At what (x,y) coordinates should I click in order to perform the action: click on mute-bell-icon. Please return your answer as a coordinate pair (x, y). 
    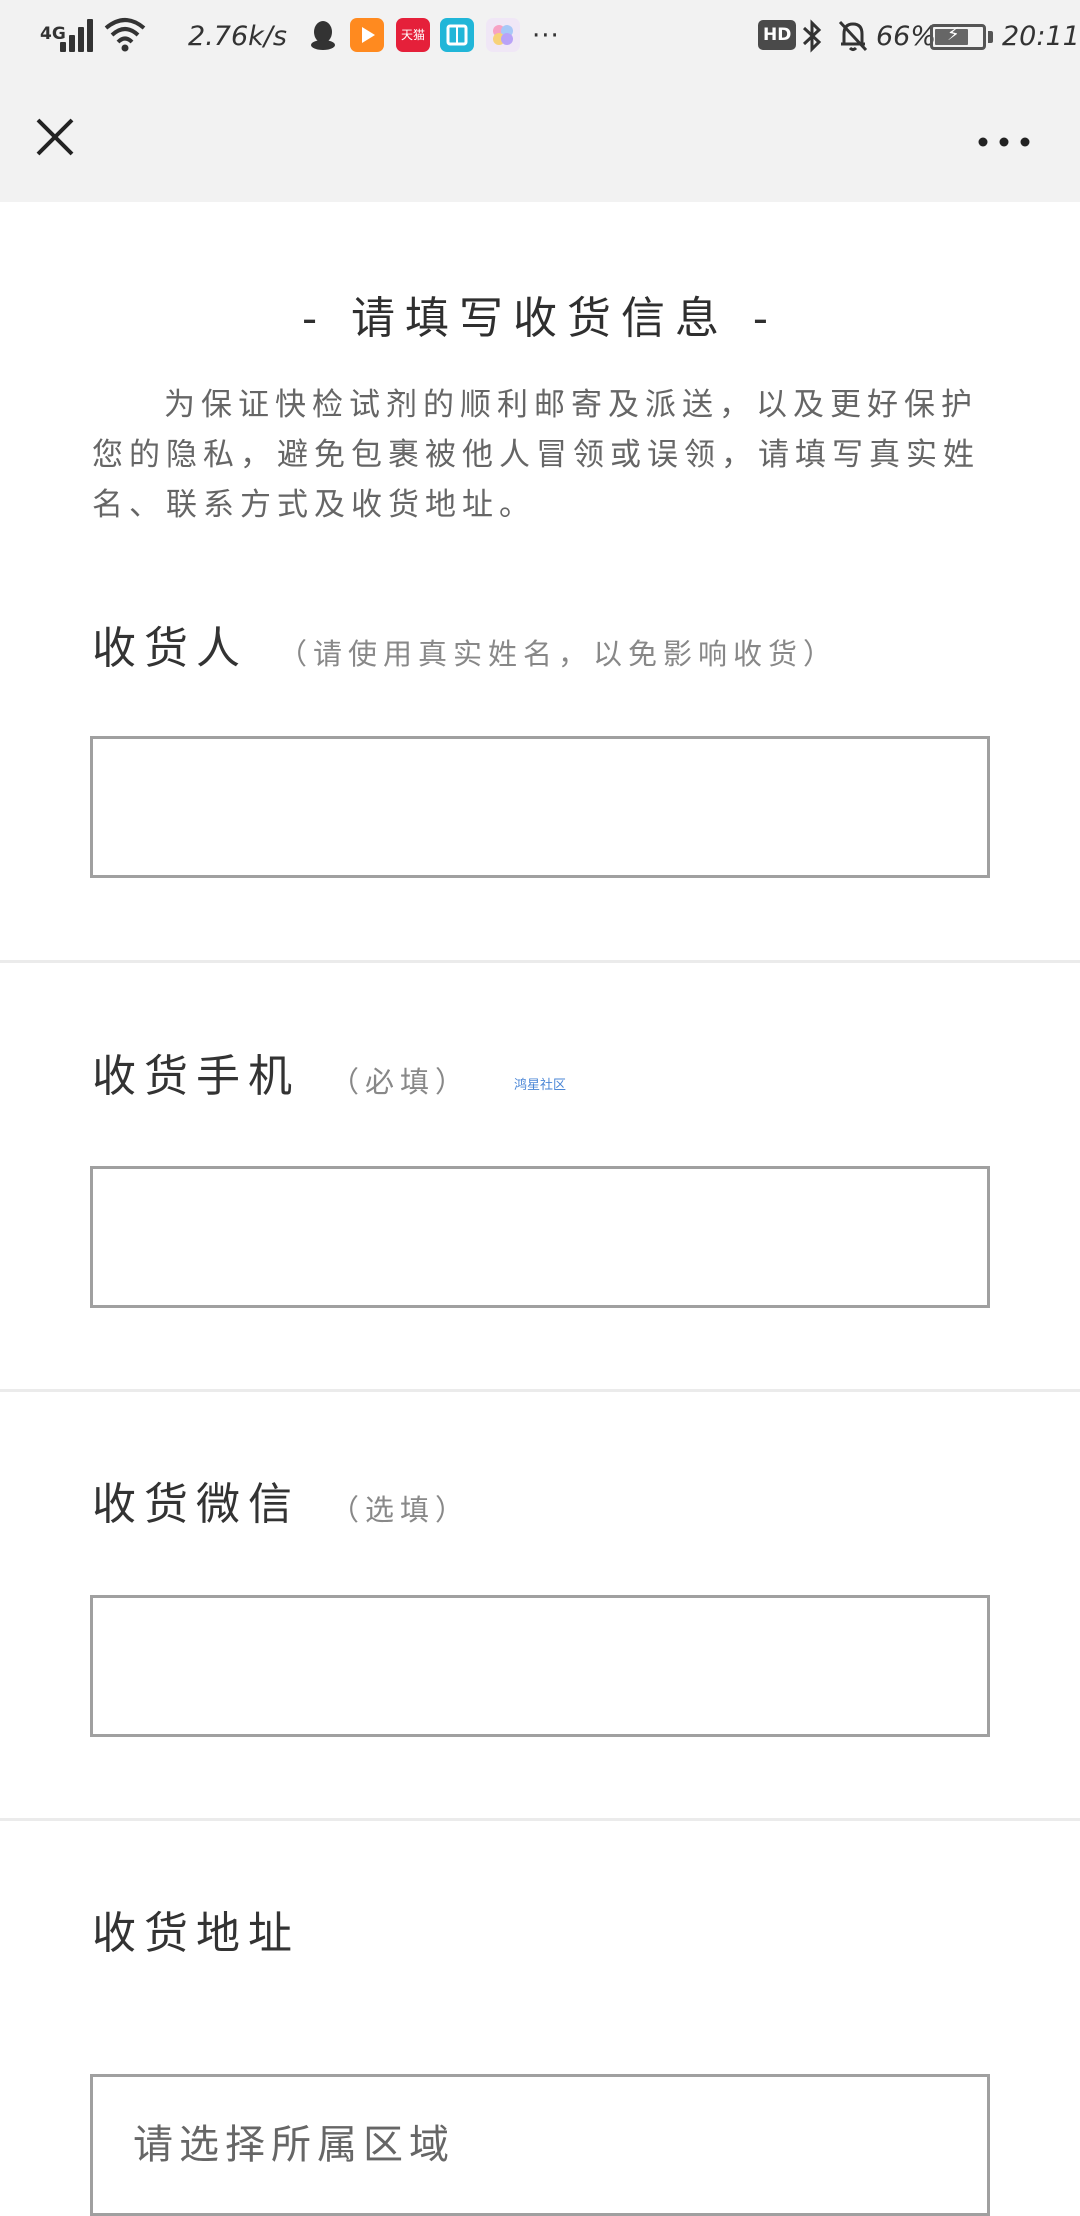
    Looking at the image, I should click on (853, 36).